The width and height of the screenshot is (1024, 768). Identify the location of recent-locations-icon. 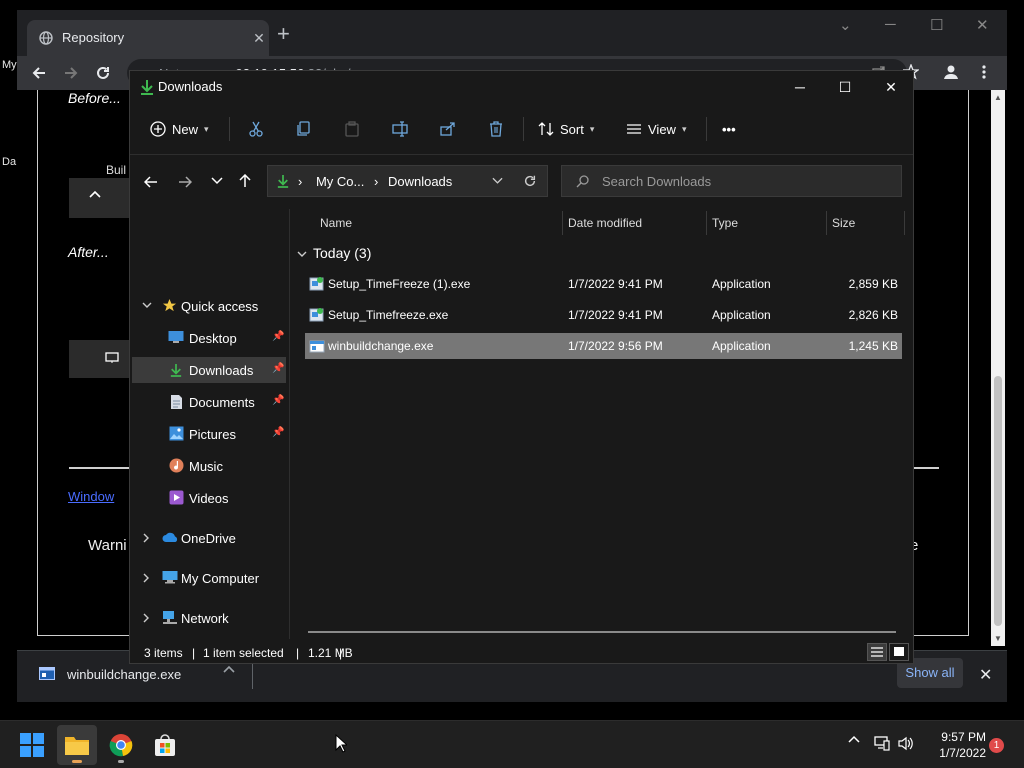
(217, 181).